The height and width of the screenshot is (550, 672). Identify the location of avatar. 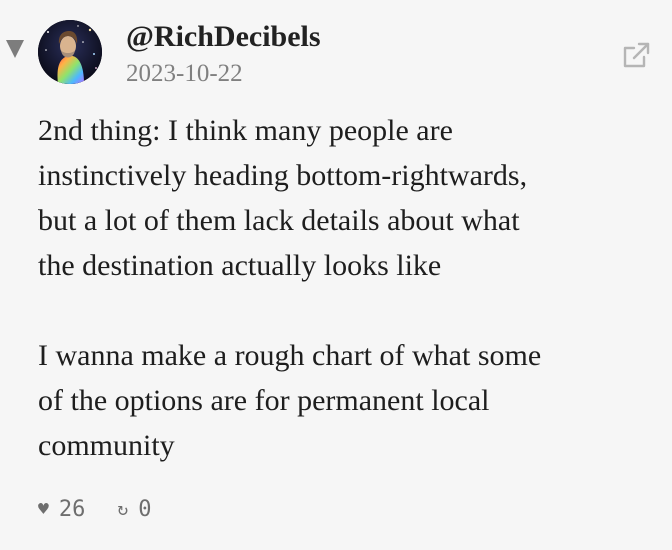
(70, 52).